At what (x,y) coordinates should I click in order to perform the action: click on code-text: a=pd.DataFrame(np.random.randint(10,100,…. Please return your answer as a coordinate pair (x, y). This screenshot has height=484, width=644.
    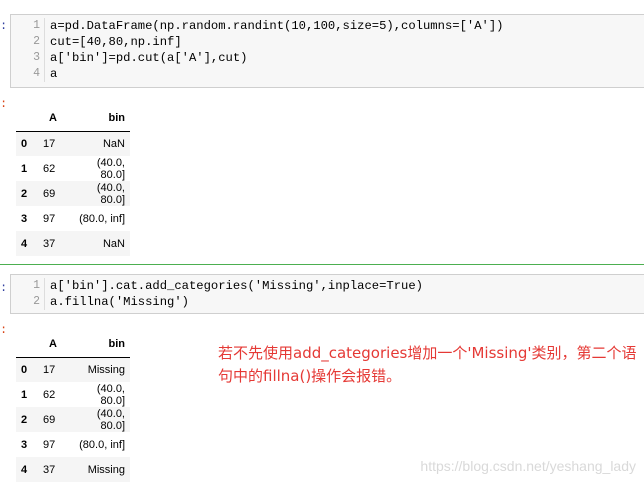
    Looking at the image, I should click on (274, 26).